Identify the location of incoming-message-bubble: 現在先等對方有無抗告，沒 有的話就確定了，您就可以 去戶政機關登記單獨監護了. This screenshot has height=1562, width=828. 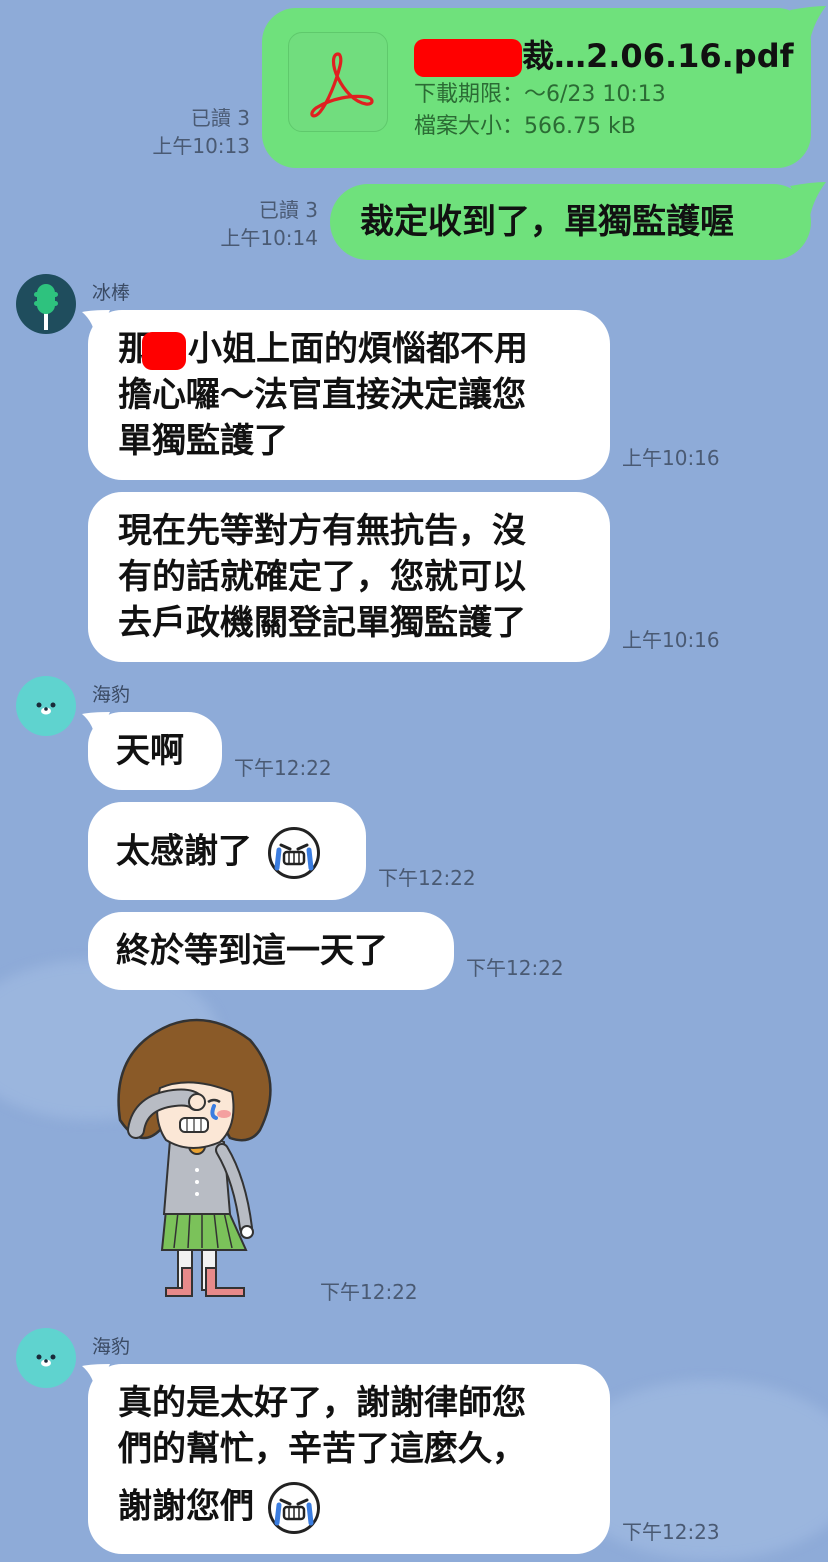
(349, 577).